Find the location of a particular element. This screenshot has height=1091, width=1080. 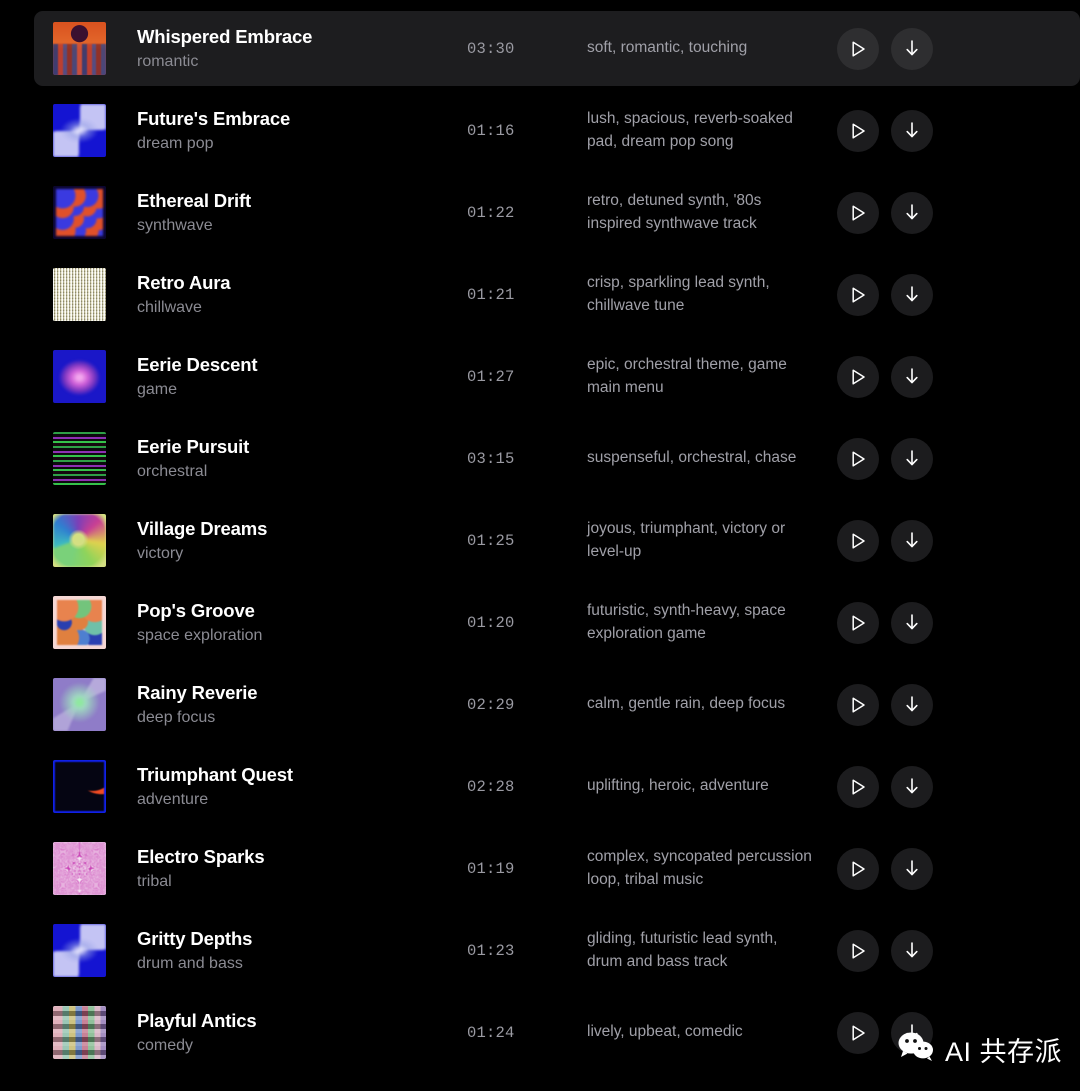

track-meta: Electro Sparks tribal is located at coordinates (302, 868).